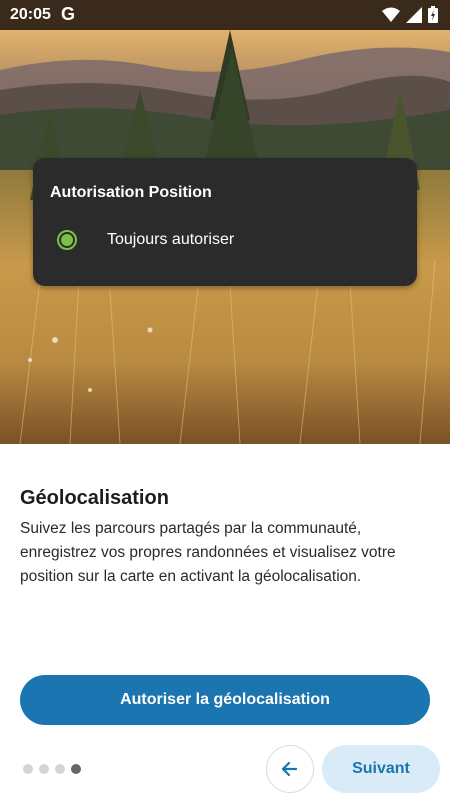  What do you see at coordinates (225, 15) in the screenshot?
I see `status-bar: 20:05 G` at bounding box center [225, 15].